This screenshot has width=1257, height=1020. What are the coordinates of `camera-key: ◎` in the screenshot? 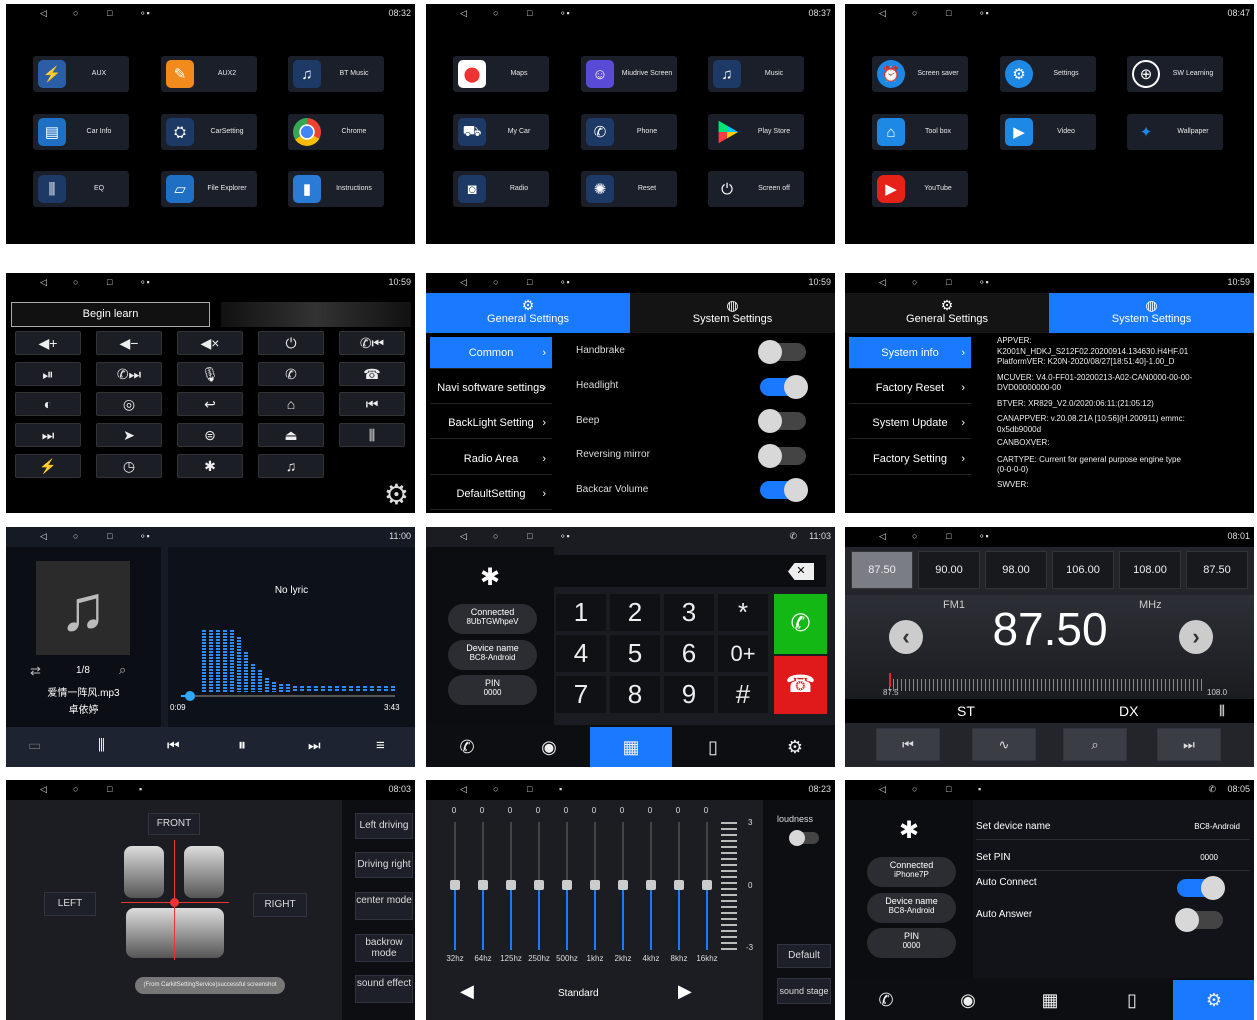 It's located at (129, 404).